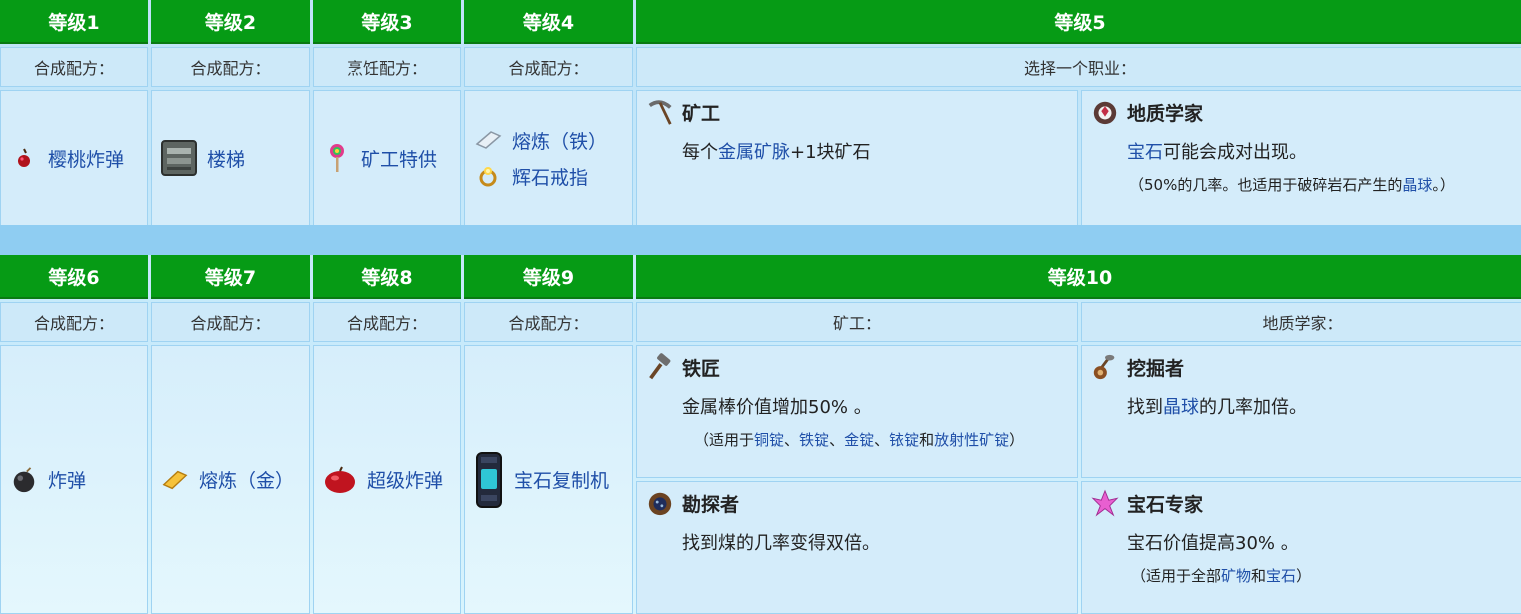 Image resolution: width=1521 pixels, height=614 pixels. I want to click on staircase-link: 楼梯, so click(226, 158).